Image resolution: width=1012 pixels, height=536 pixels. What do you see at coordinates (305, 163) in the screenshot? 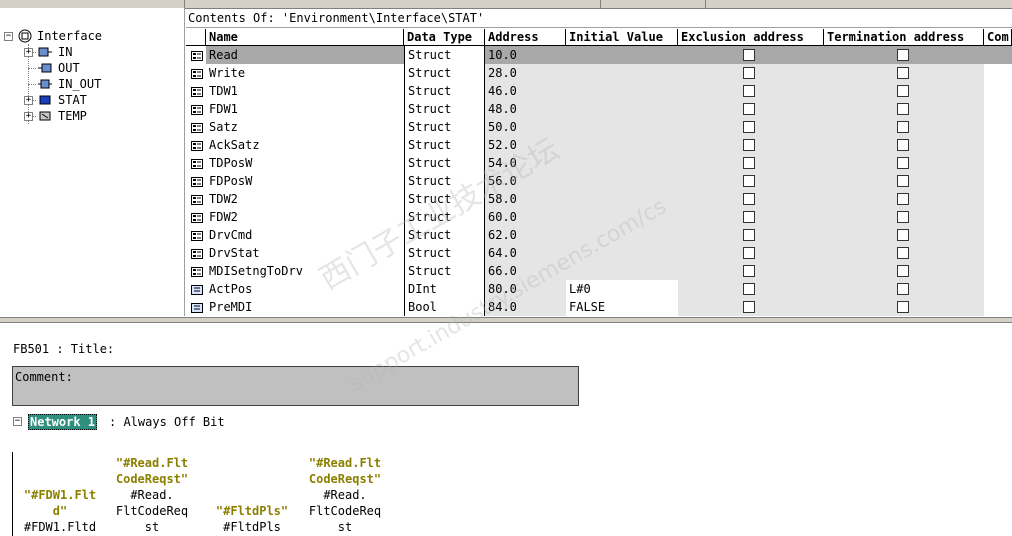
I see `cell-name: TDPosW` at bounding box center [305, 163].